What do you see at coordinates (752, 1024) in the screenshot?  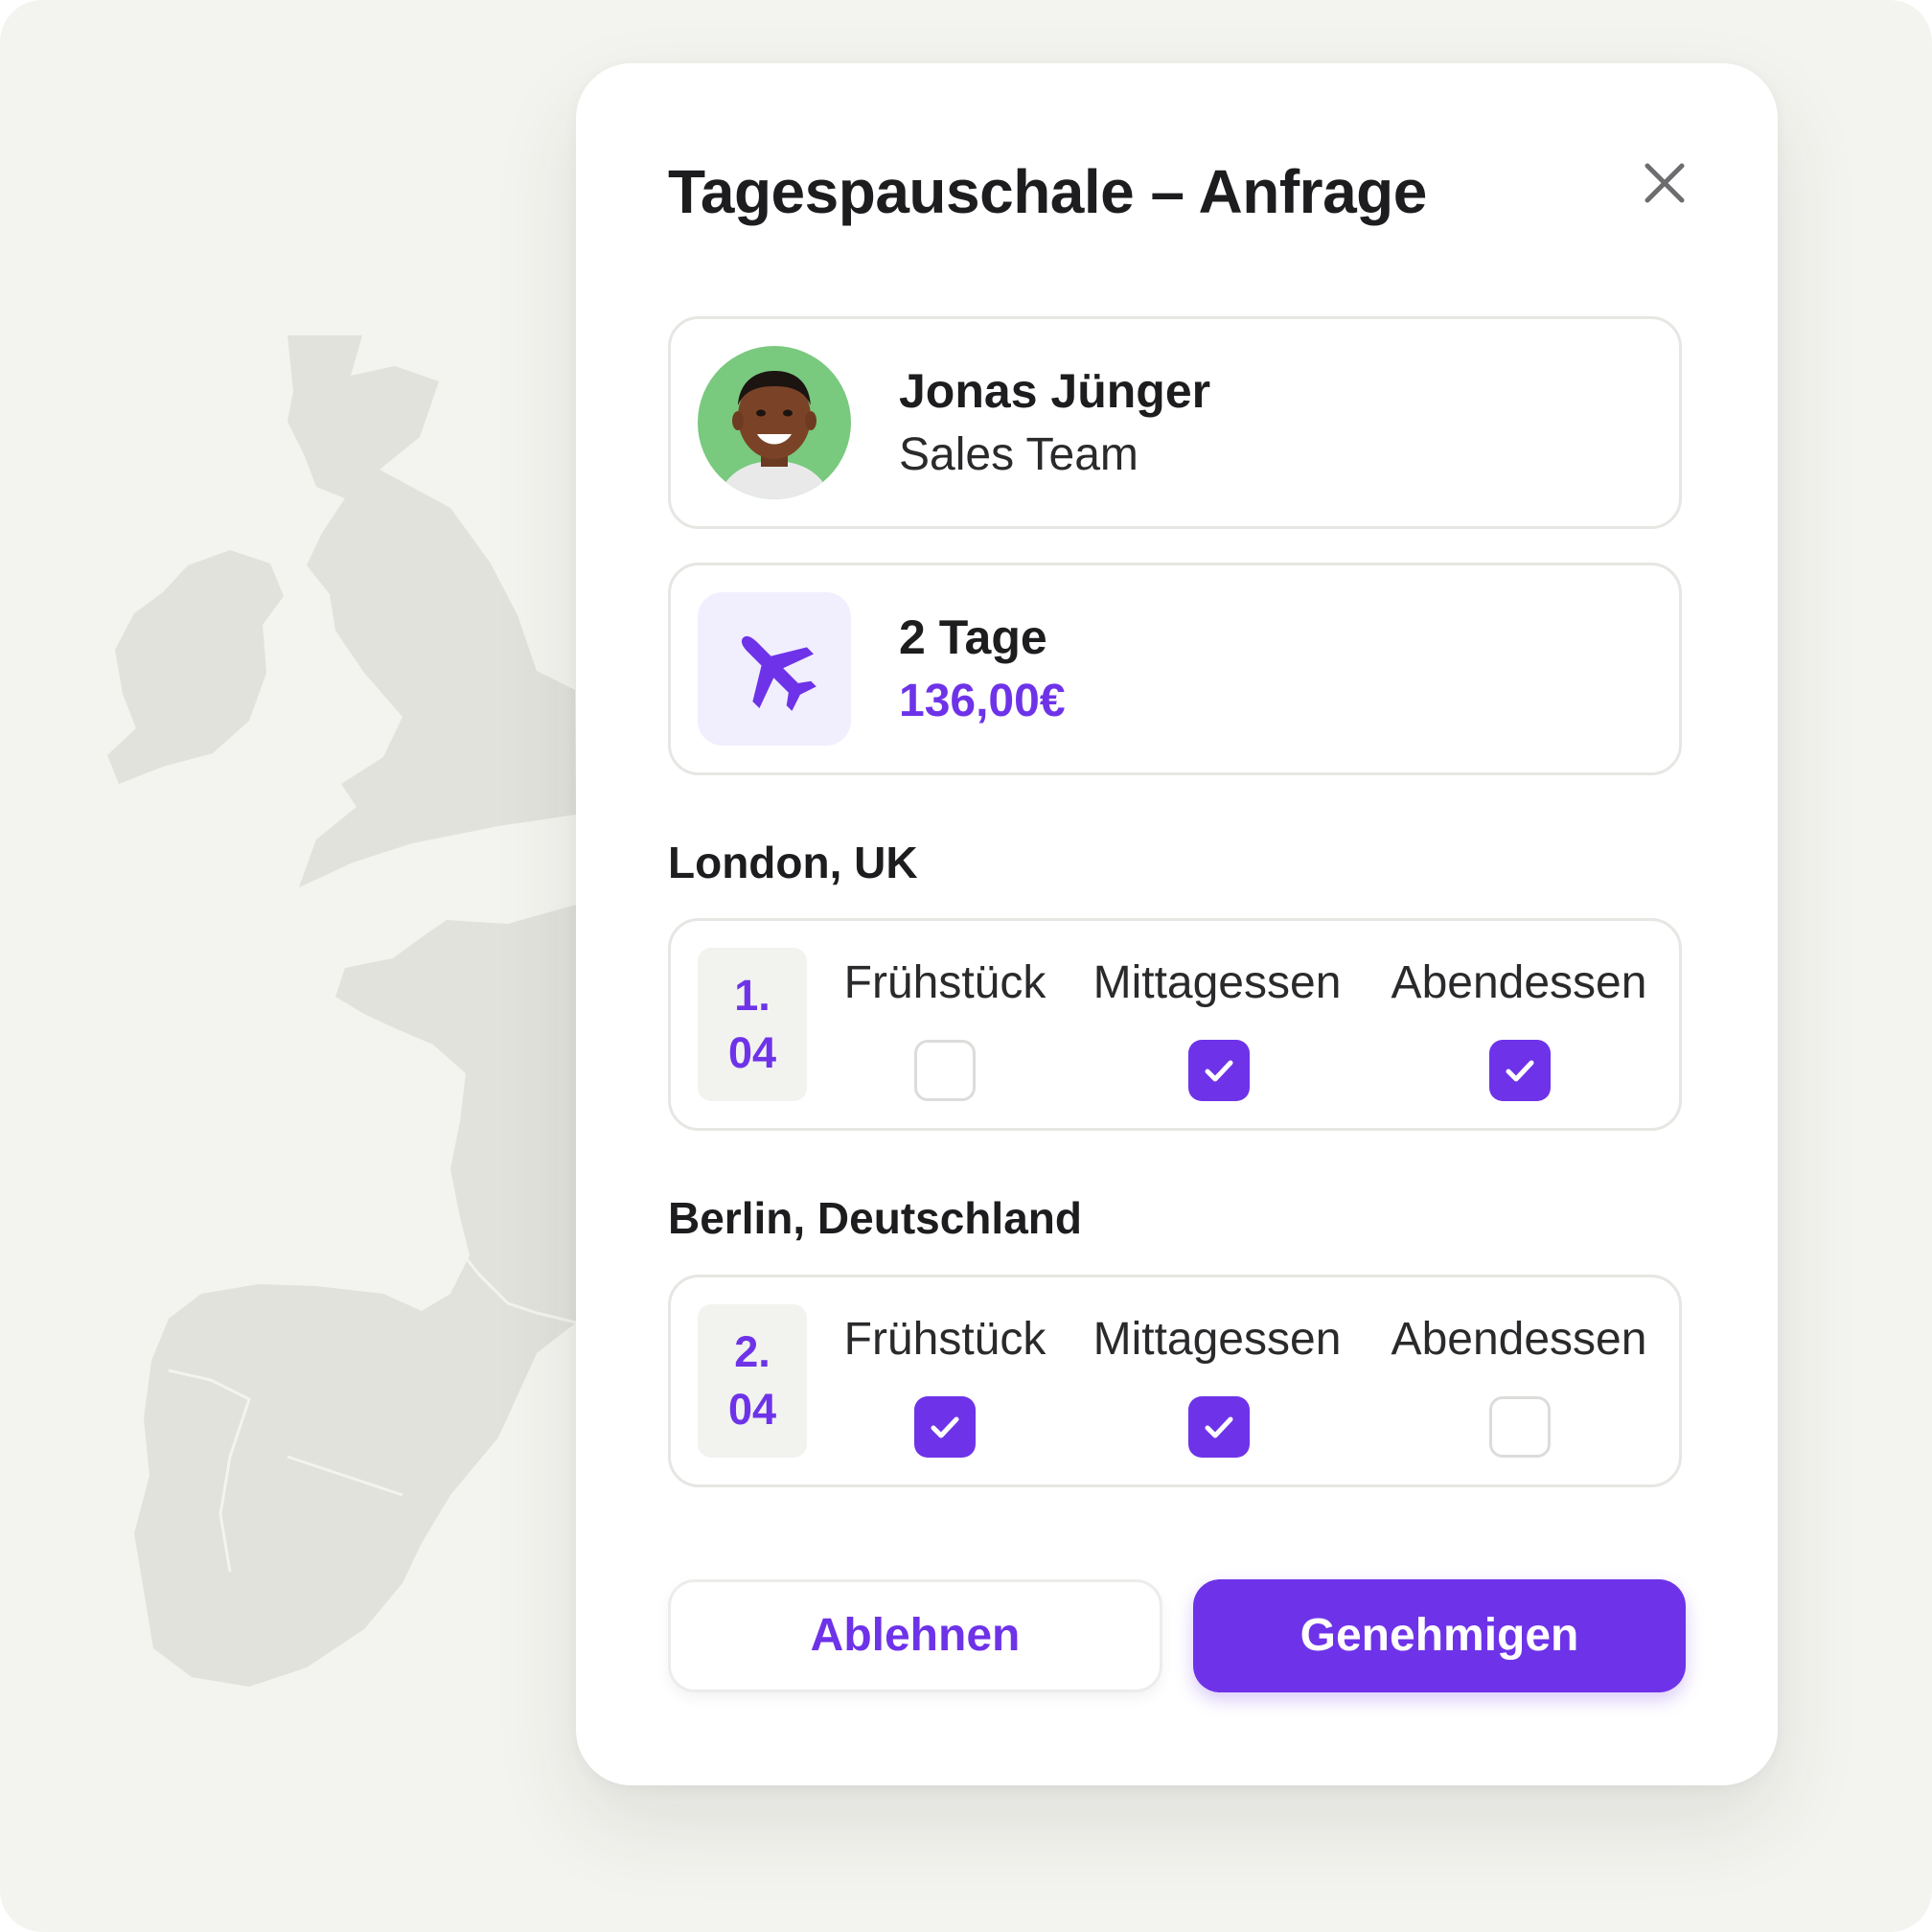 I see `day1-date: 1. 04` at bounding box center [752, 1024].